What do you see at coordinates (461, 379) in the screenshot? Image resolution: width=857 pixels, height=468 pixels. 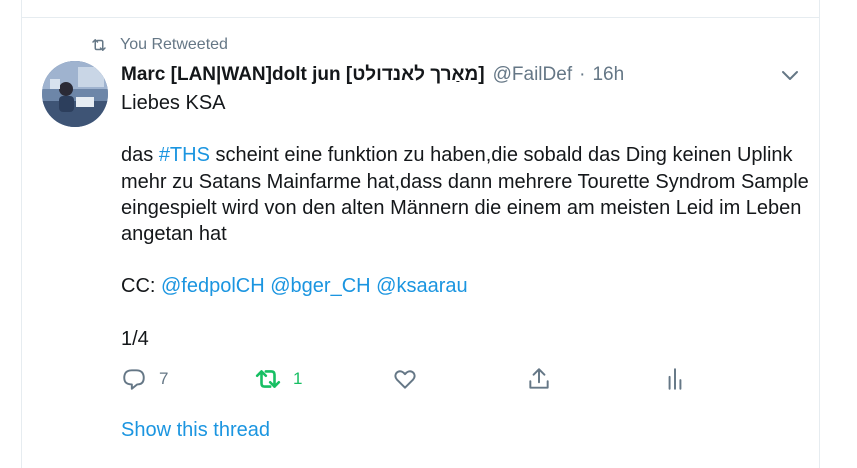 I see `tweet-actions: 7 1` at bounding box center [461, 379].